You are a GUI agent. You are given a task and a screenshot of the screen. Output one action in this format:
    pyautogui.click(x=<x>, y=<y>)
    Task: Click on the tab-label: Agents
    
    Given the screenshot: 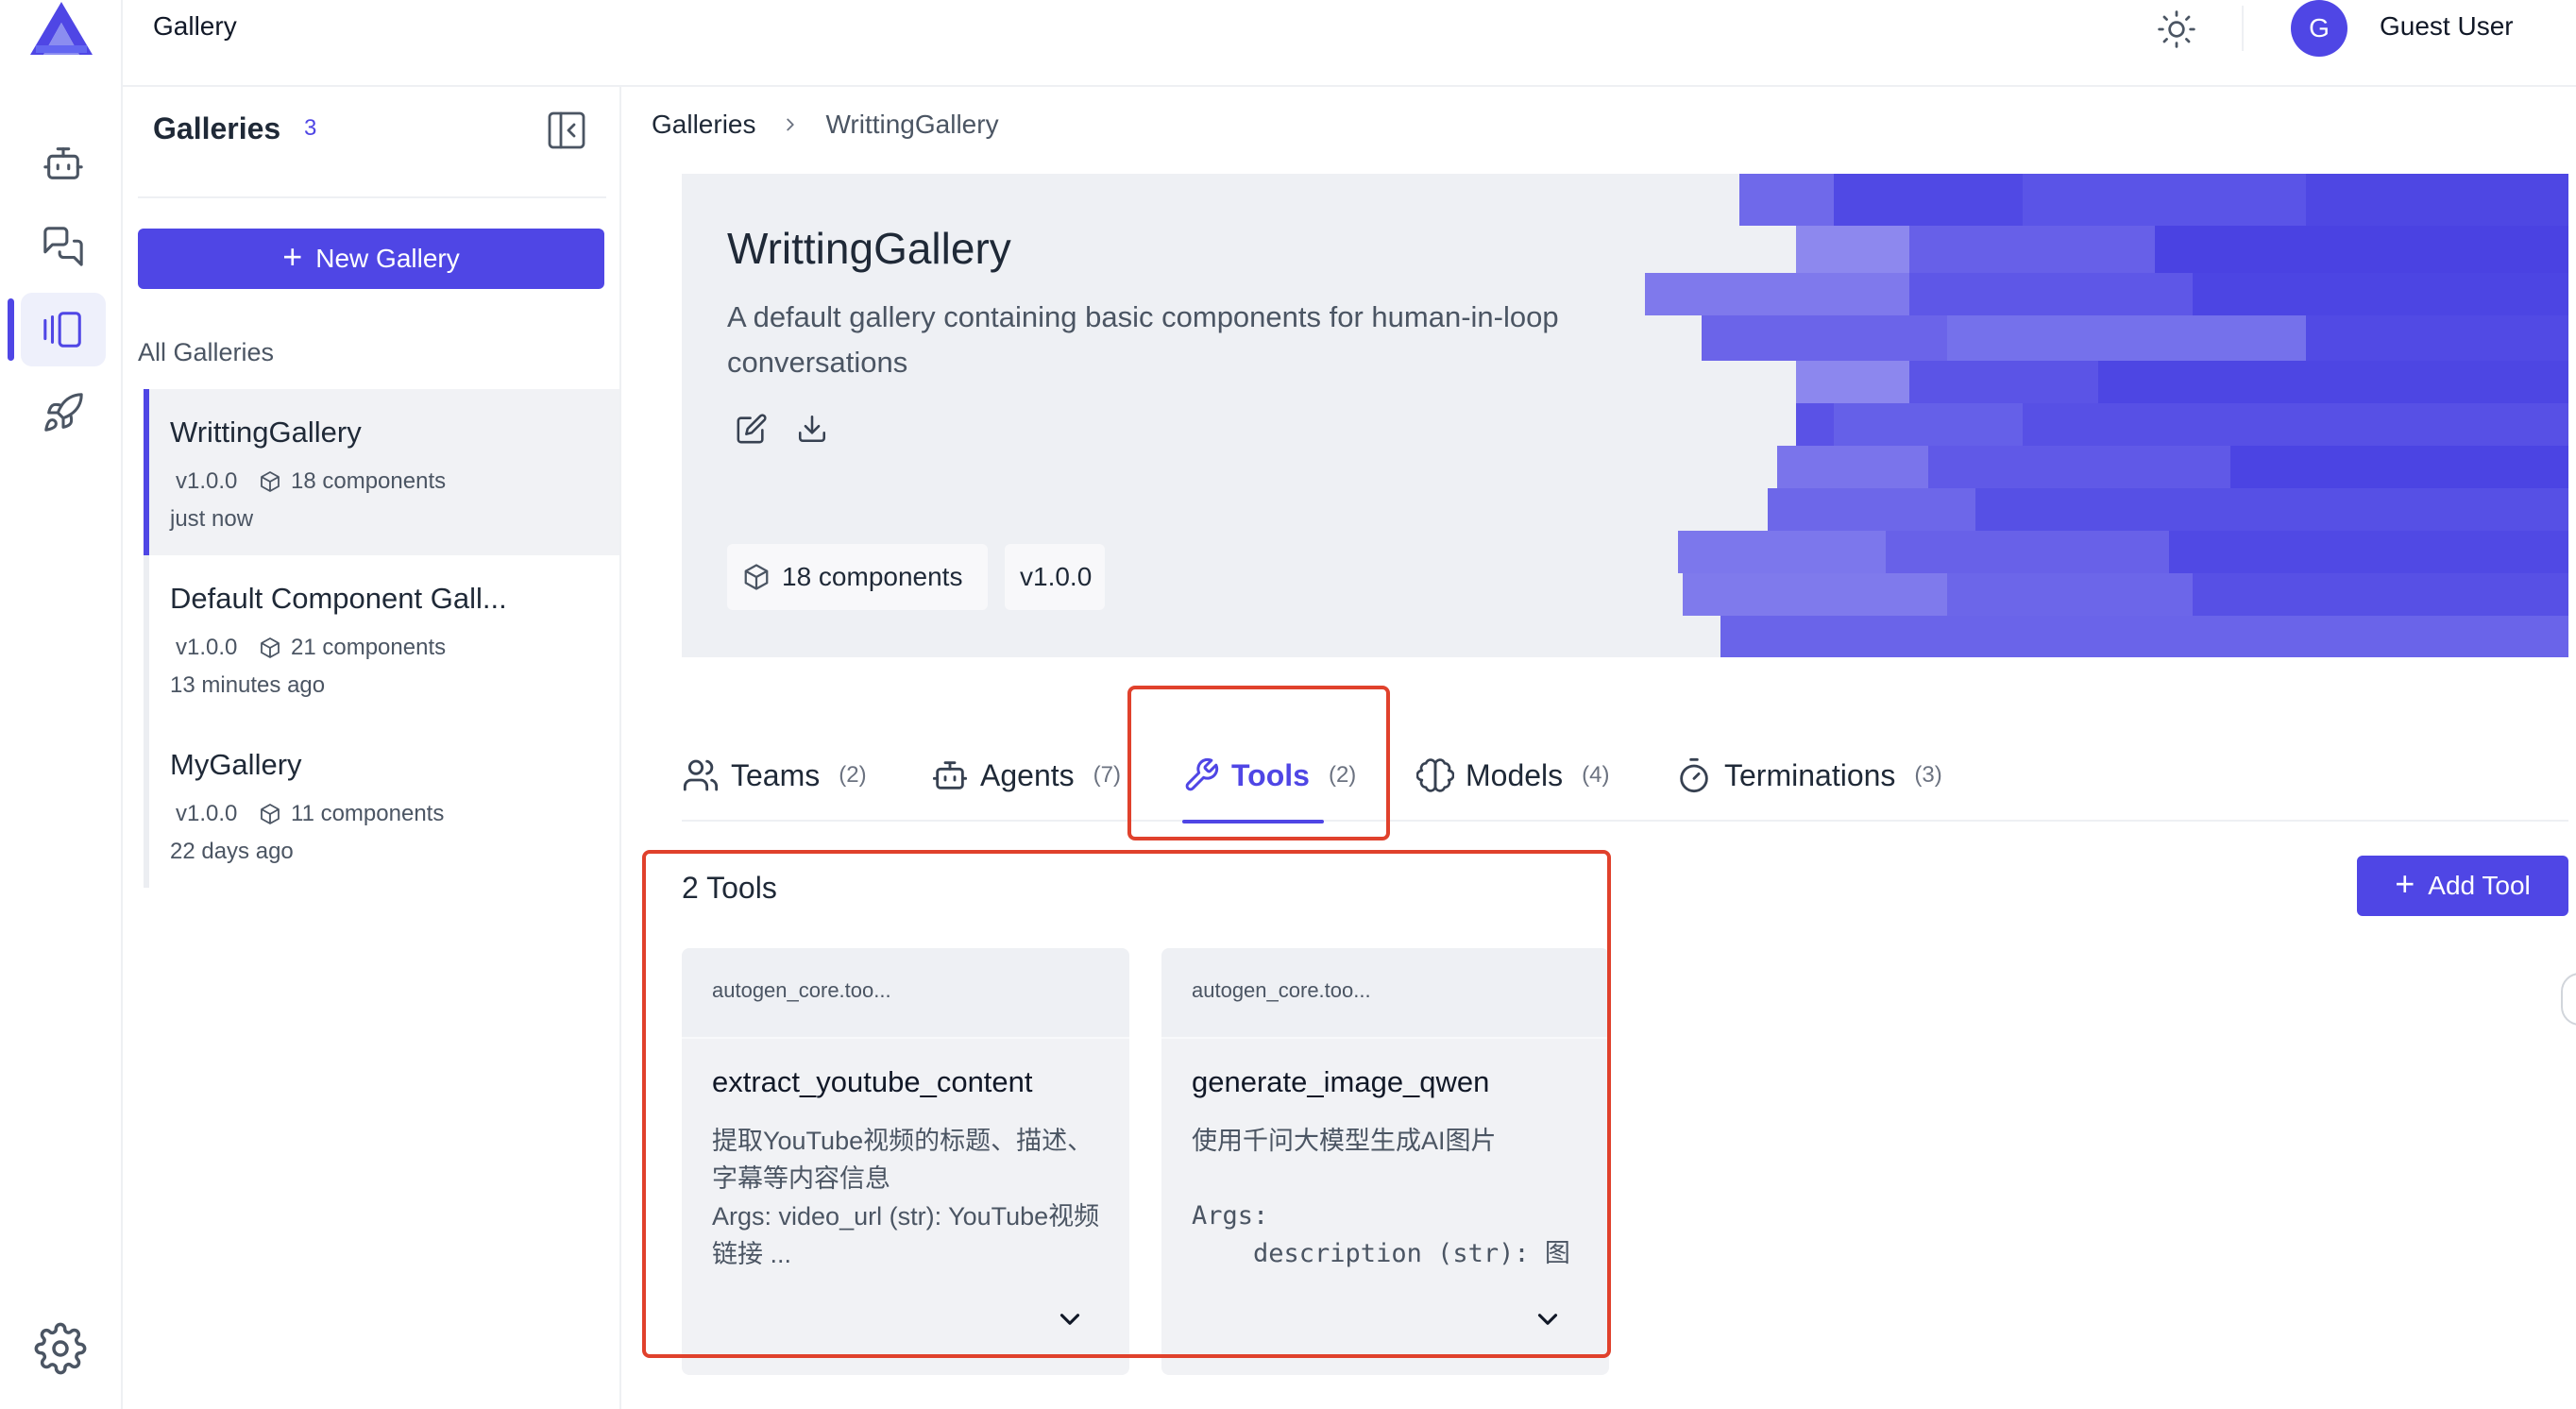 What is the action you would take?
    pyautogui.click(x=1027, y=774)
    